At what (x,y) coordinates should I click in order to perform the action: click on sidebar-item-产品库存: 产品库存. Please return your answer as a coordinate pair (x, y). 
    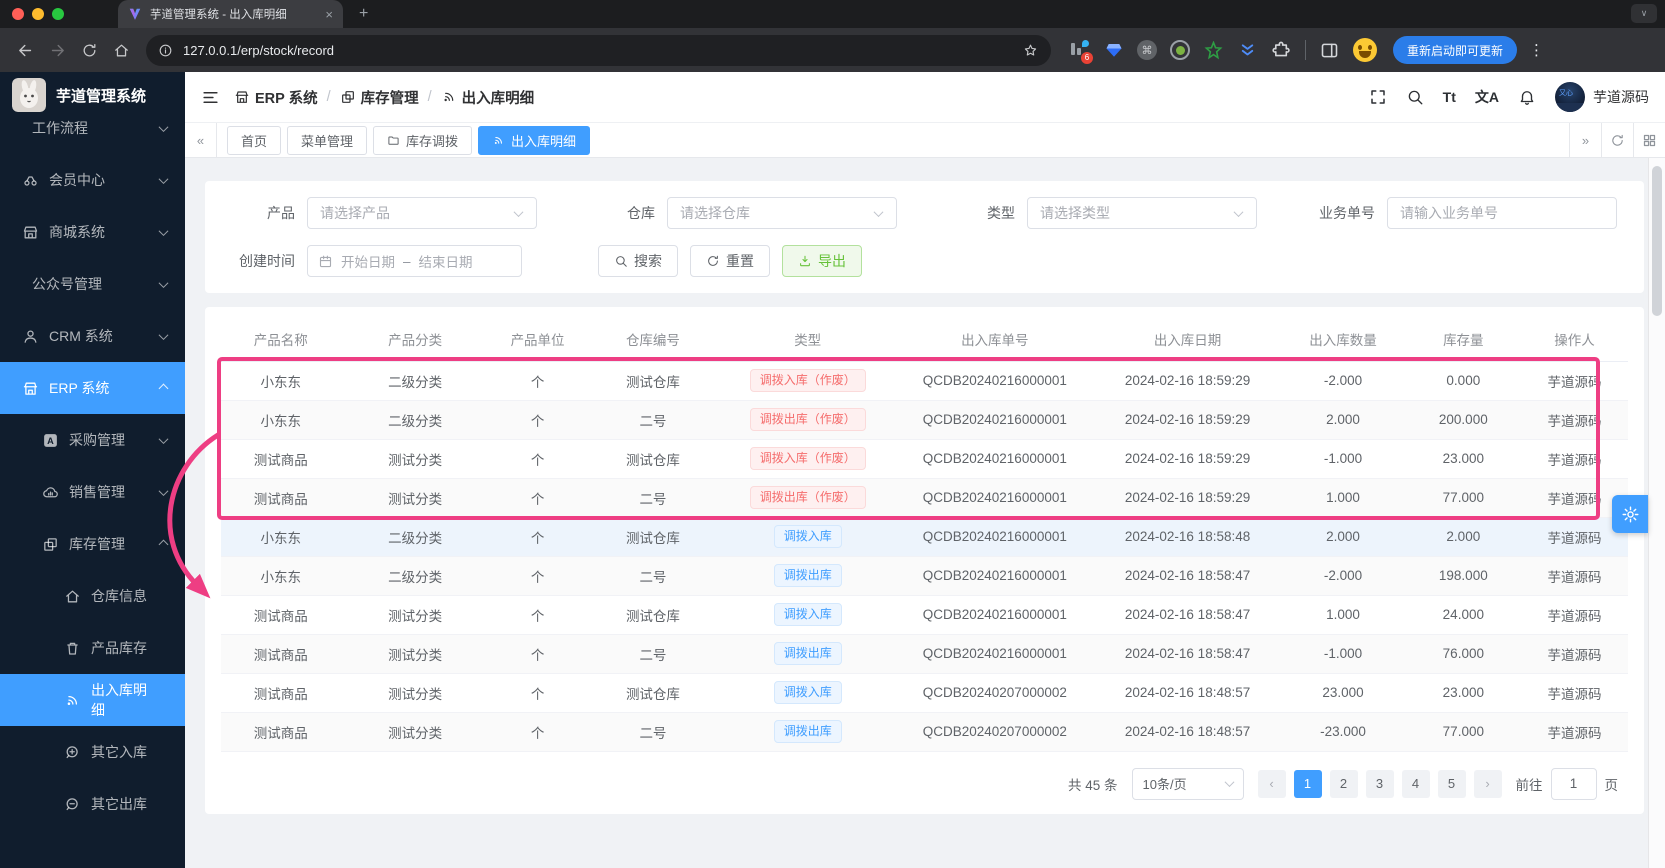
    Looking at the image, I should click on (92, 648).